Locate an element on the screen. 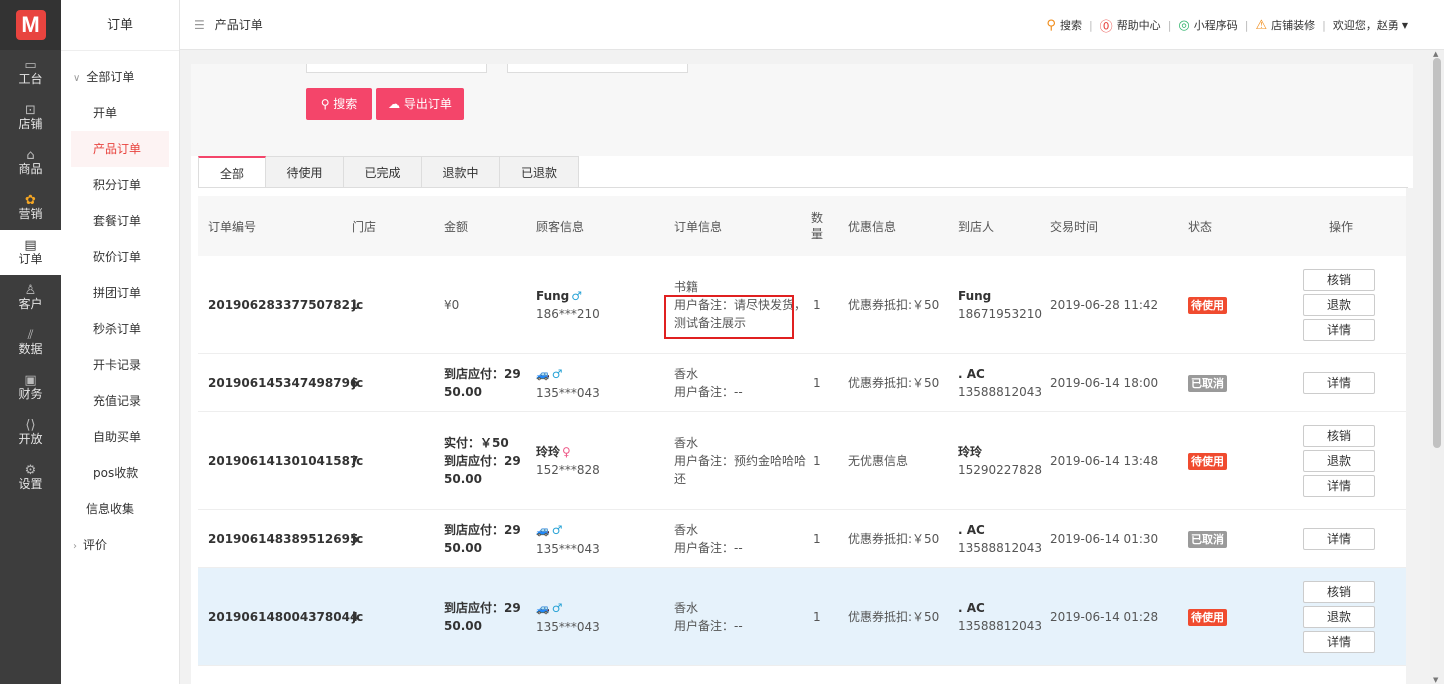  user-menu: 欢迎您，赵勇 ▼ is located at coordinates (1370, 25).